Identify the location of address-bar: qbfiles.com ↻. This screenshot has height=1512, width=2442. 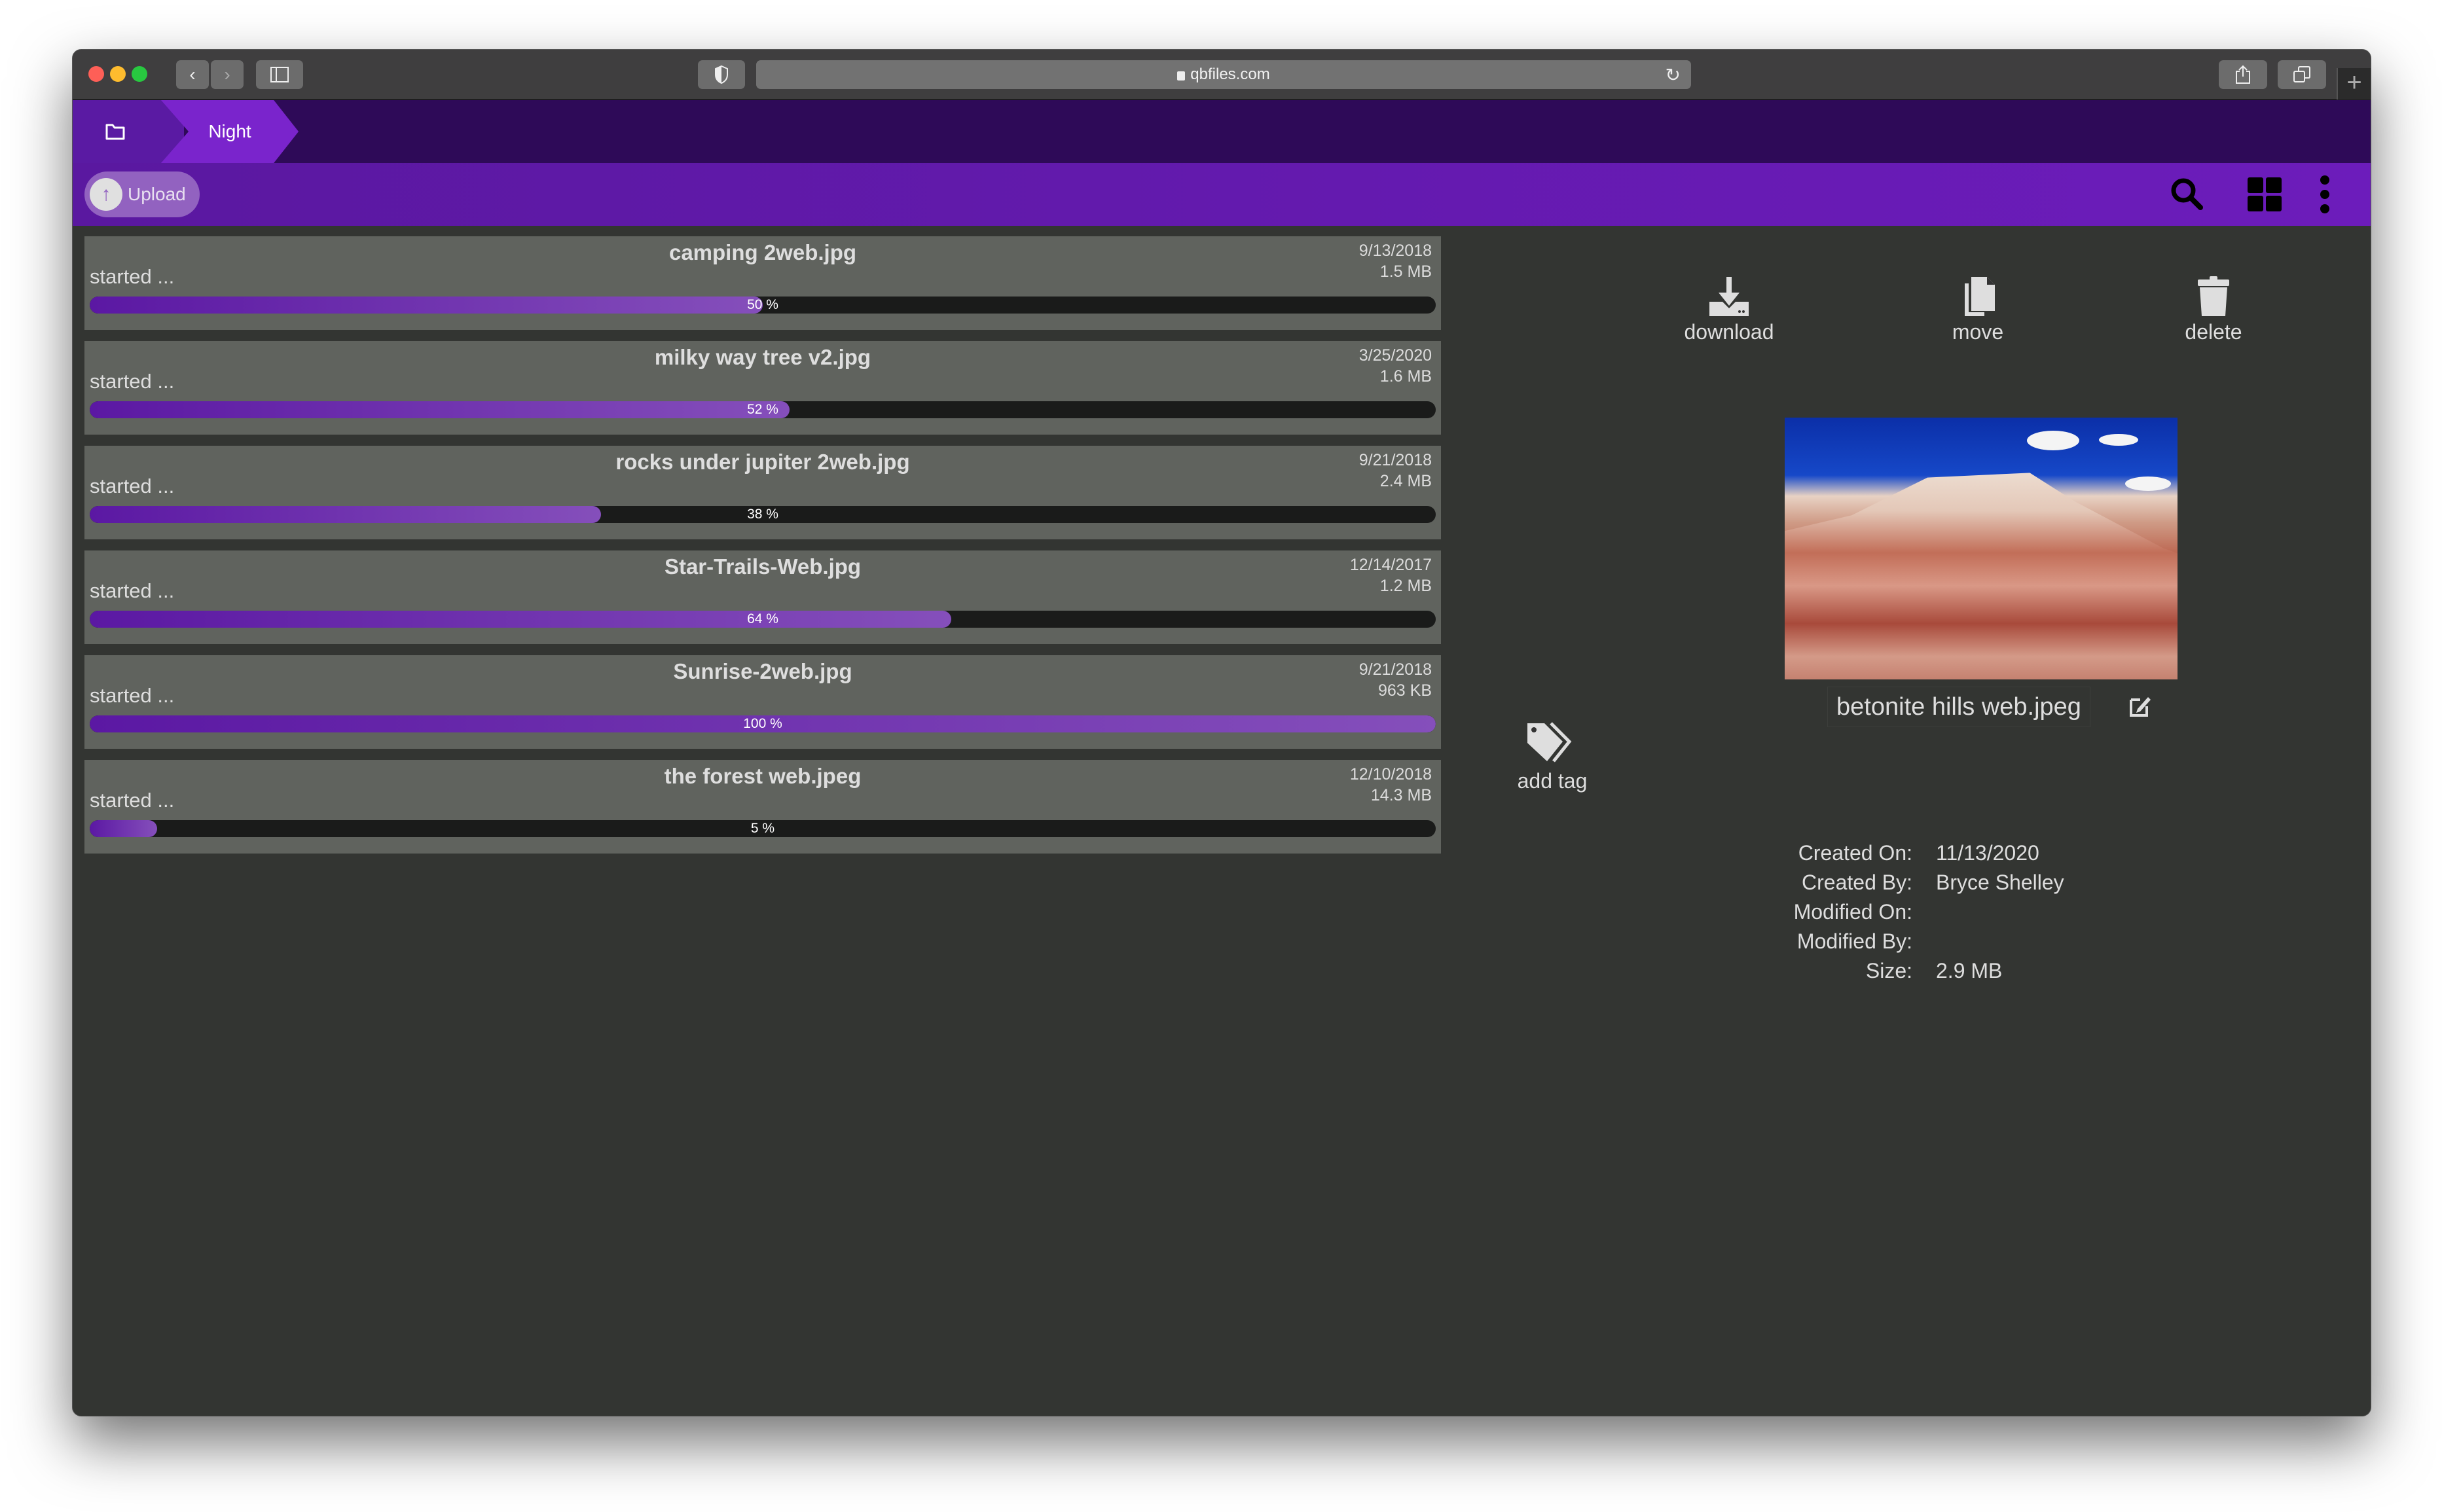
(1223, 74).